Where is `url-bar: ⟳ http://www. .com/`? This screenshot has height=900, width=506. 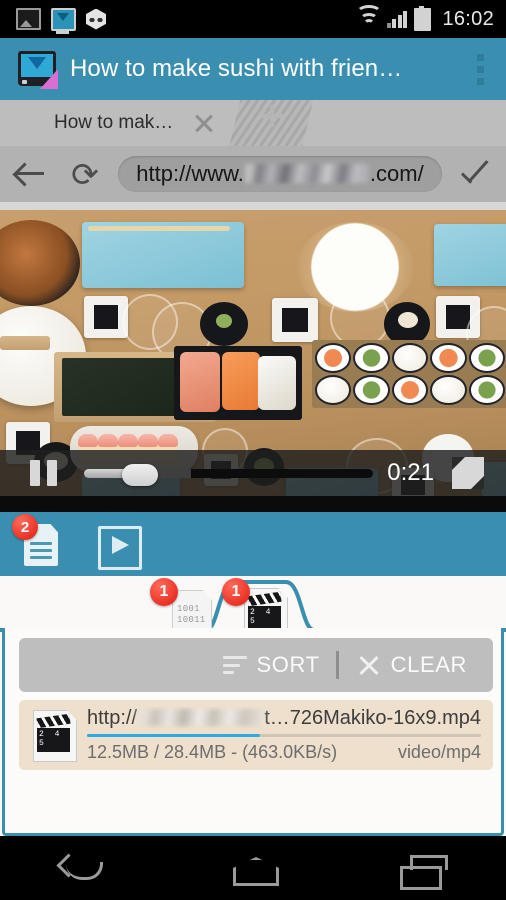 url-bar: ⟳ http://www. .com/ is located at coordinates (253, 175).